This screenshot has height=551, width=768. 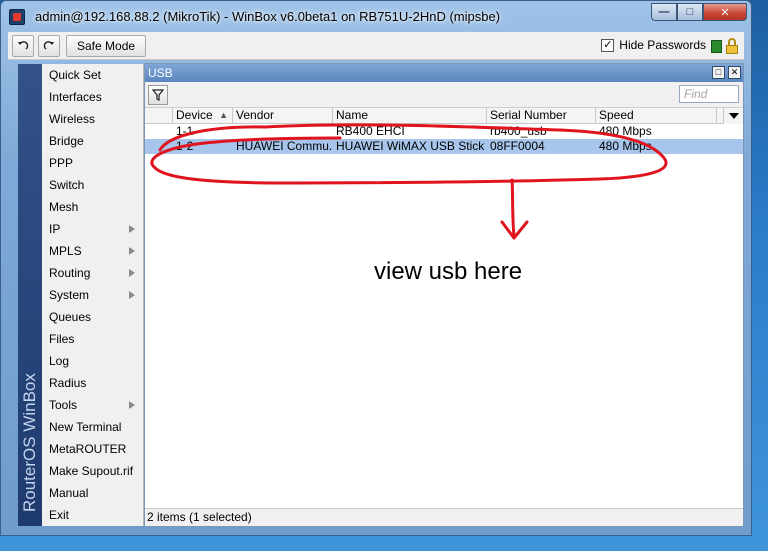 What do you see at coordinates (17, 17) in the screenshot?
I see `winbox-app-icon` at bounding box center [17, 17].